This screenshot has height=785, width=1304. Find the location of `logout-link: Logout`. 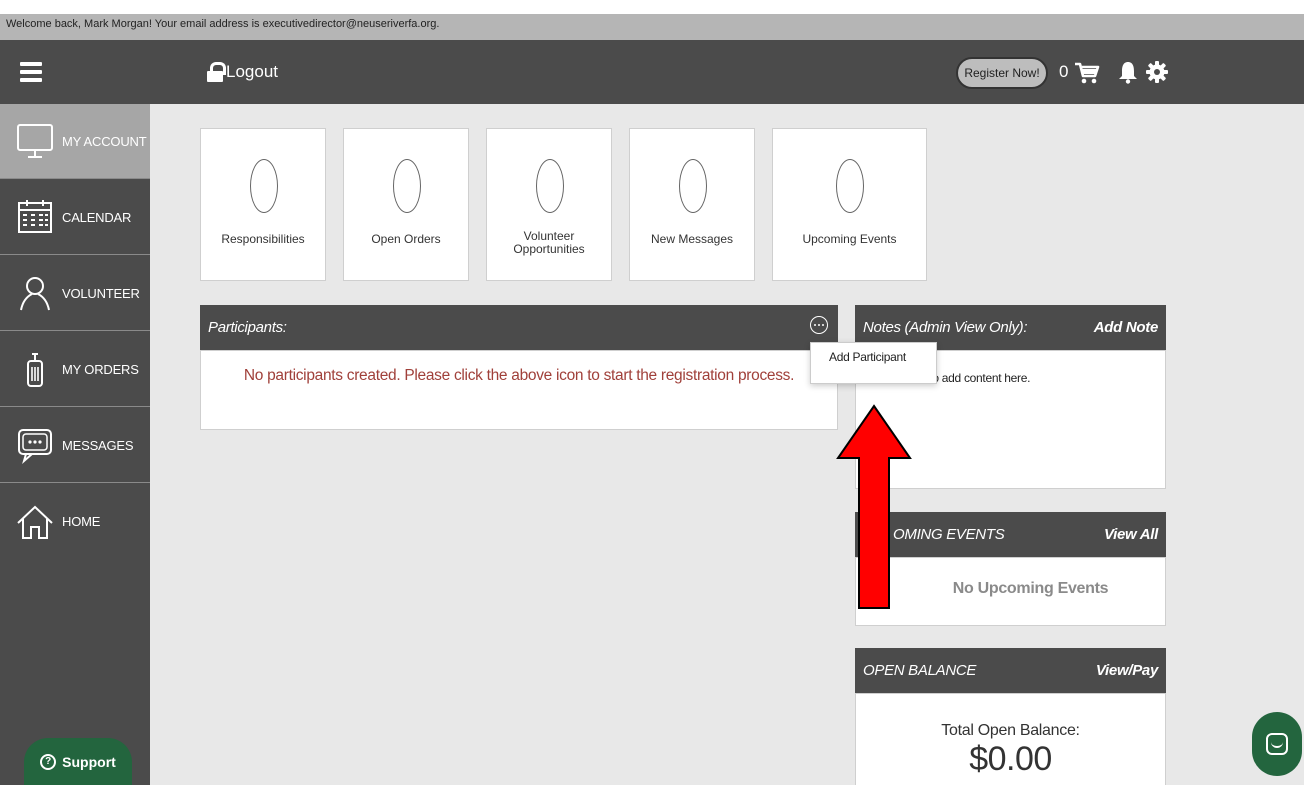

logout-link: Logout is located at coordinates (242, 72).